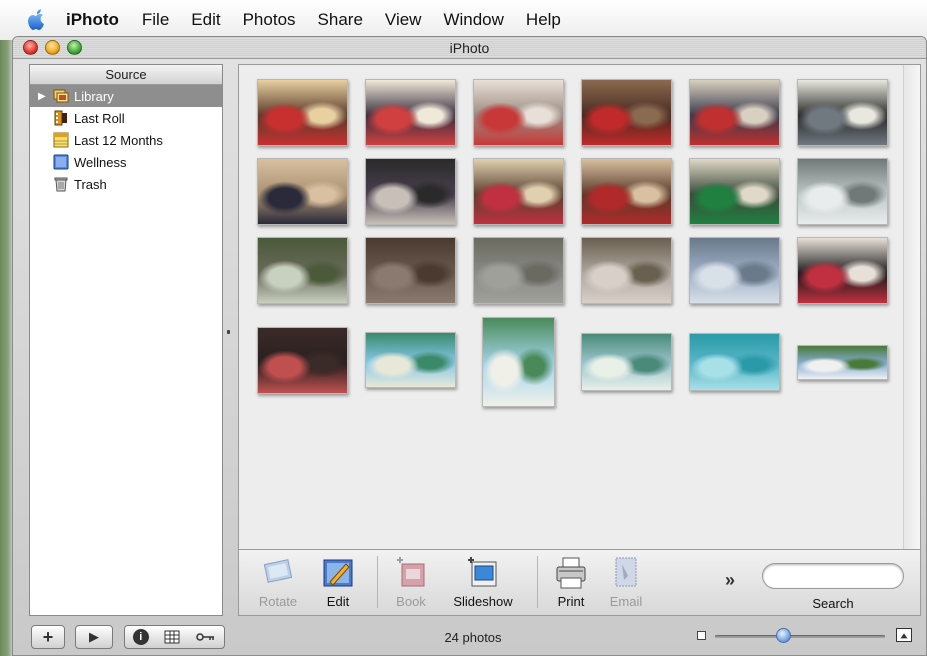 The width and height of the screenshot is (927, 656). Describe the element at coordinates (483, 601) in the screenshot. I see `slideshow-label: Slideshow` at that location.